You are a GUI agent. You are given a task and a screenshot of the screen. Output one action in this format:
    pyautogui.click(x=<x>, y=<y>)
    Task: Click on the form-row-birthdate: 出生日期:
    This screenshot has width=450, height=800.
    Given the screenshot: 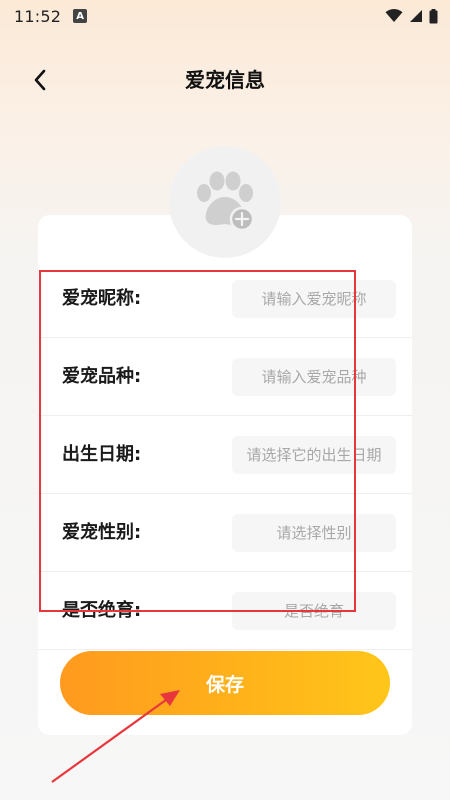 What is the action you would take?
    pyautogui.click(x=225, y=455)
    